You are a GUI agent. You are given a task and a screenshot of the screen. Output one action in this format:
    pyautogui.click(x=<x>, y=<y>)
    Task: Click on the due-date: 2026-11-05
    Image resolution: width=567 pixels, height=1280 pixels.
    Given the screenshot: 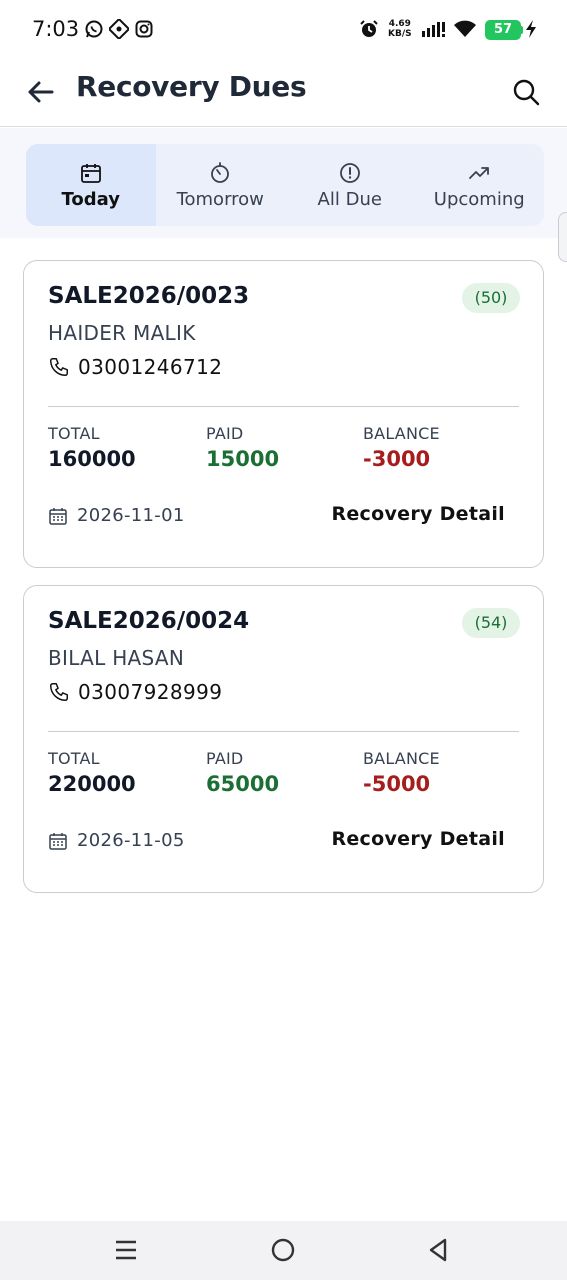 What is the action you would take?
    pyautogui.click(x=131, y=840)
    